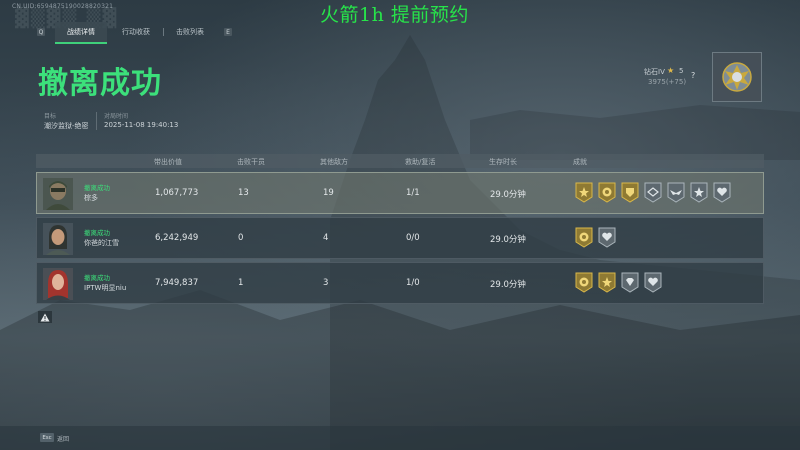 The width and height of the screenshot is (800, 450). I want to click on result-title: 撤离成功, so click(100, 83).